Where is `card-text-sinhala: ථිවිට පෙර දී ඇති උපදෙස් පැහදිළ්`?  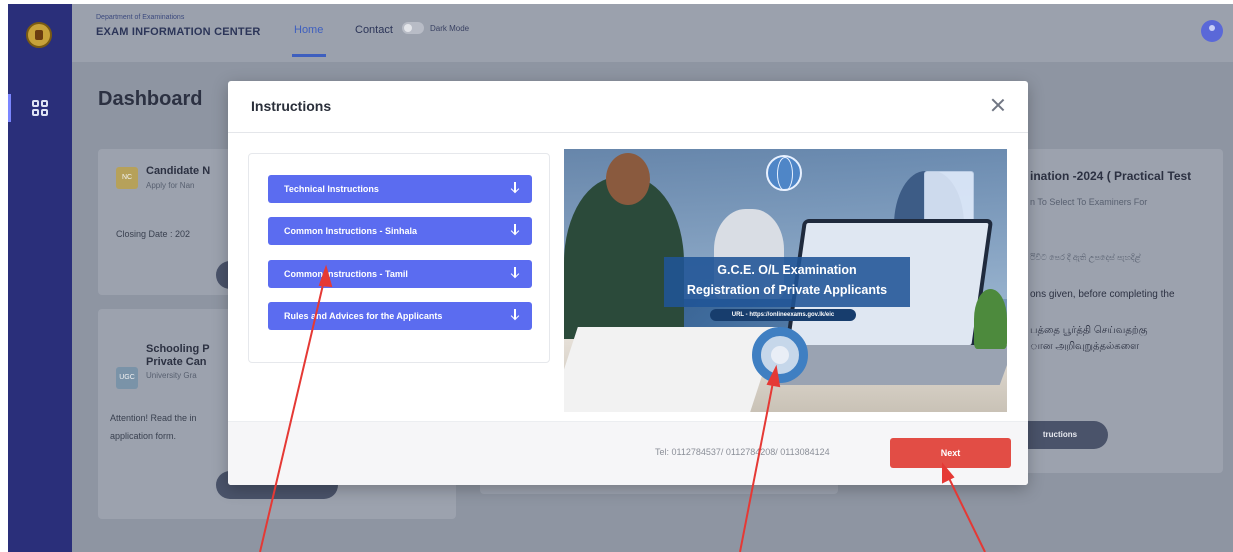 card-text-sinhala: ථිවිට පෙර දී ඇති උපදෙස් පැහදිළ් is located at coordinates (1085, 257).